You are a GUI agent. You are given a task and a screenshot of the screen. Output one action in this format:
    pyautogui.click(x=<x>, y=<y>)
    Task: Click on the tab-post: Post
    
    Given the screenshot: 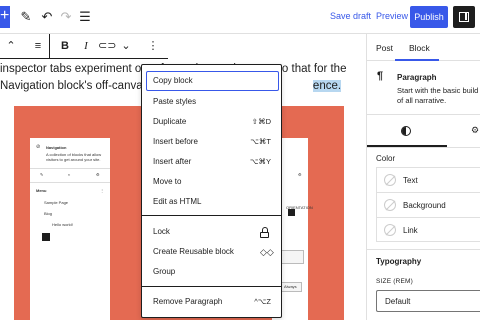 What is the action you would take?
    pyautogui.click(x=384, y=48)
    